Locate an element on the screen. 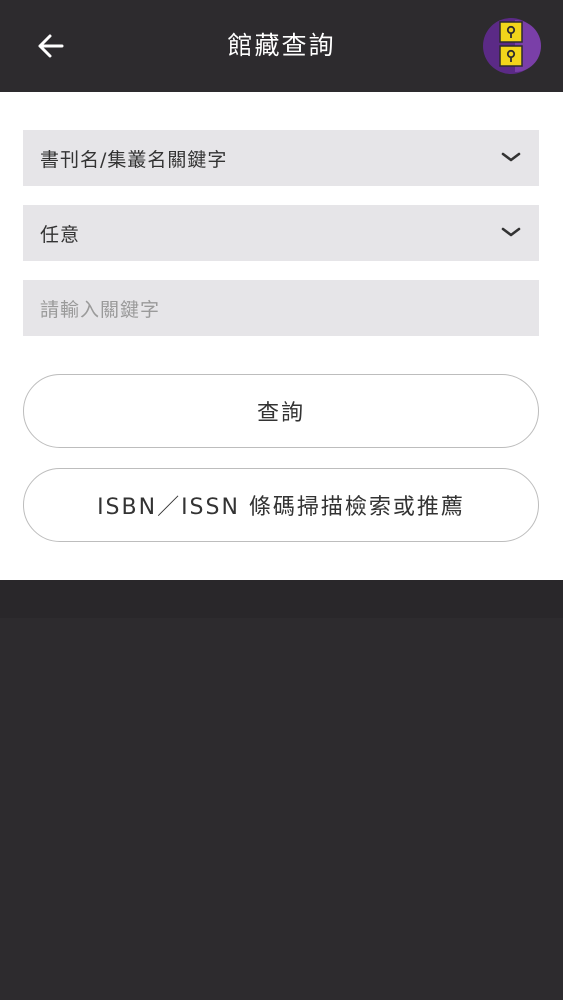 The height and width of the screenshot is (1000, 563). keyword-input-placeholder: 請輸入關鍵字 is located at coordinates (100, 309).